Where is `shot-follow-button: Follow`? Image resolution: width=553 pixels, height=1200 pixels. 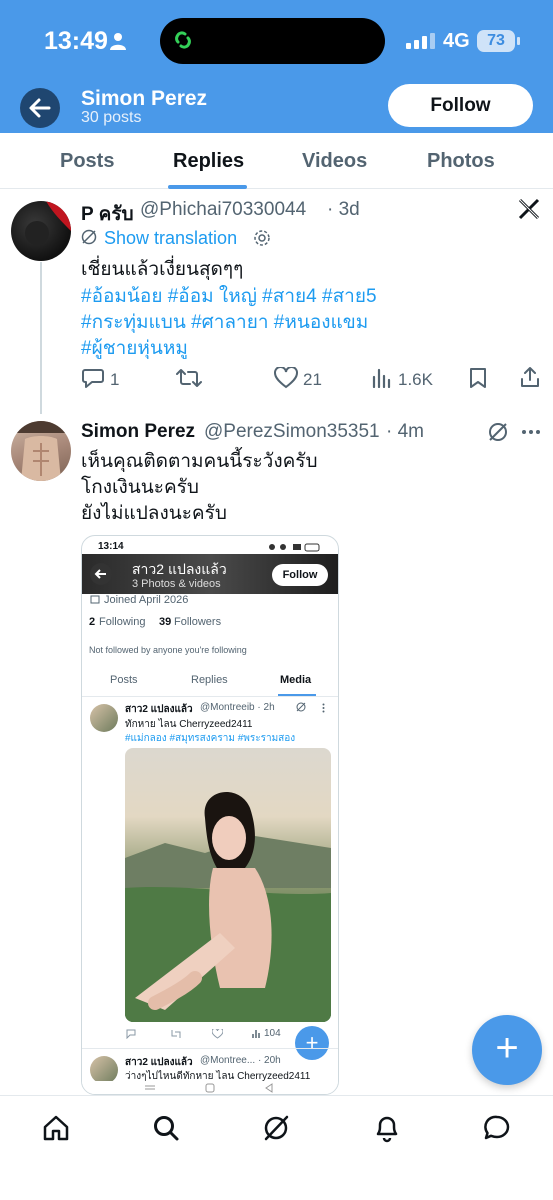
shot-follow-button: Follow is located at coordinates (300, 575).